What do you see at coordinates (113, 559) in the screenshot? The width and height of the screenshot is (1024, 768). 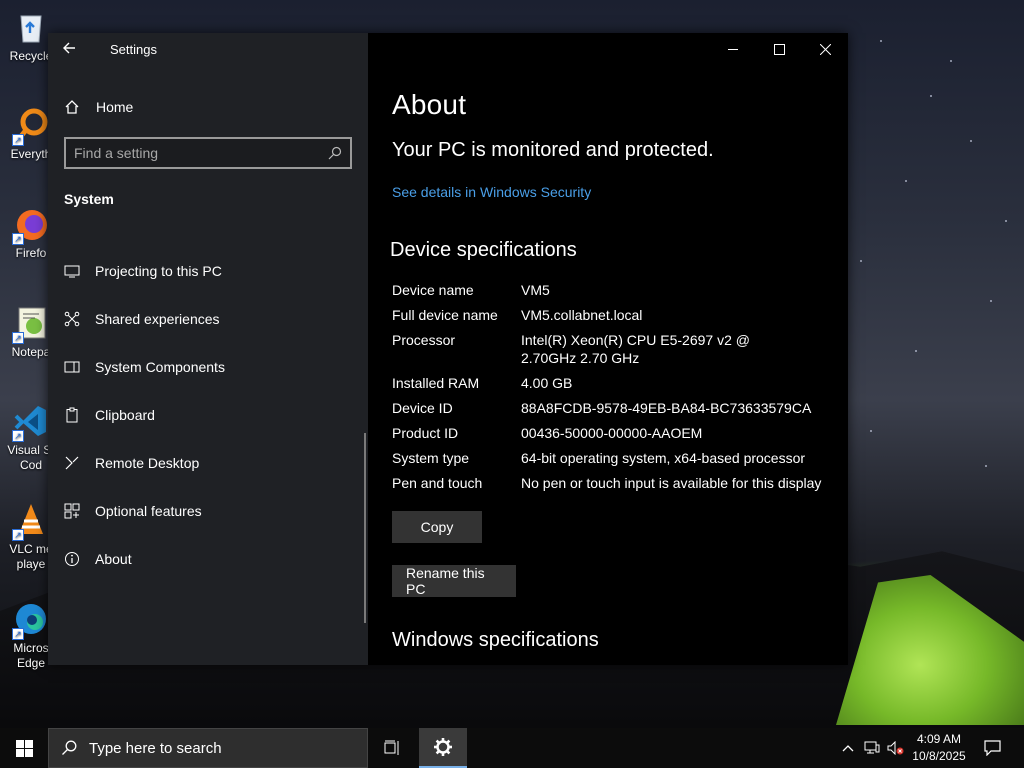 I see `nav-item-label: About` at bounding box center [113, 559].